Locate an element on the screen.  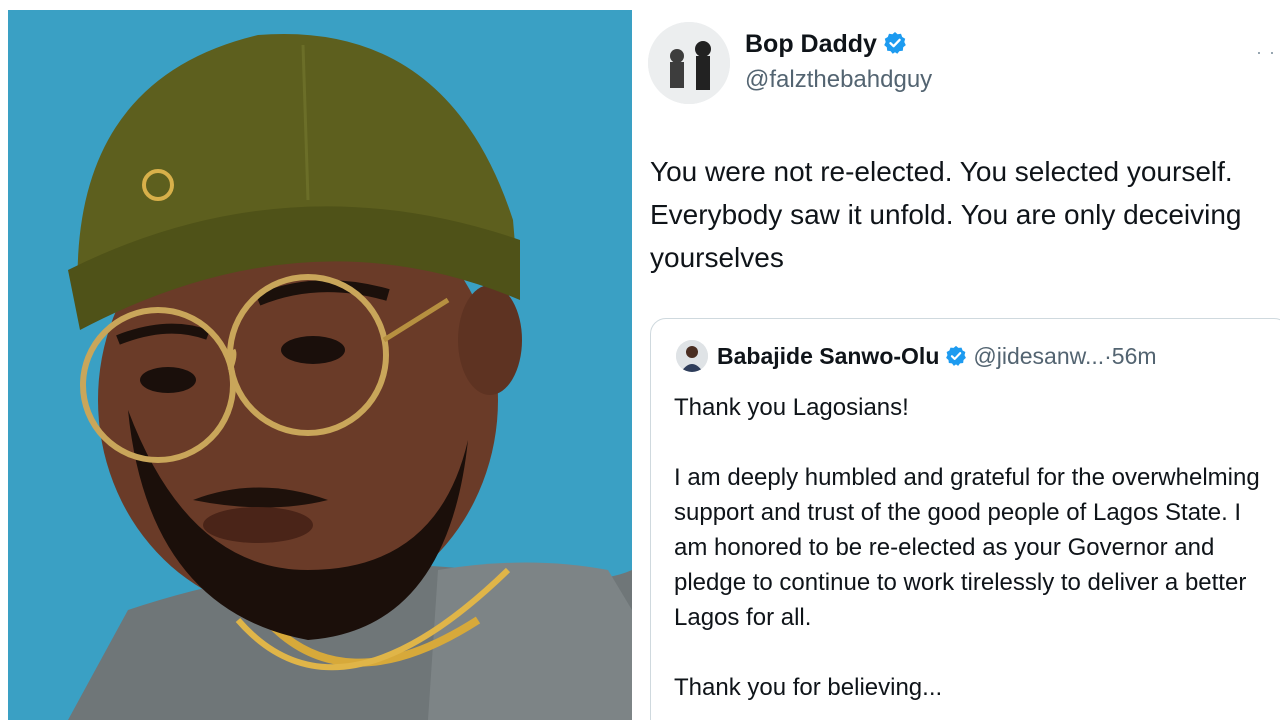
author-handle: @falzthebahdguy is located at coordinates (838, 80).